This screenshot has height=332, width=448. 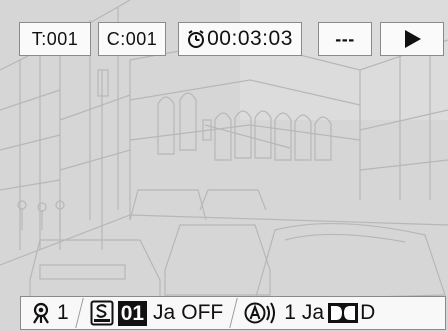 What do you see at coordinates (250, 38) in the screenshot?
I see `elapsed-time: 00:03:03` at bounding box center [250, 38].